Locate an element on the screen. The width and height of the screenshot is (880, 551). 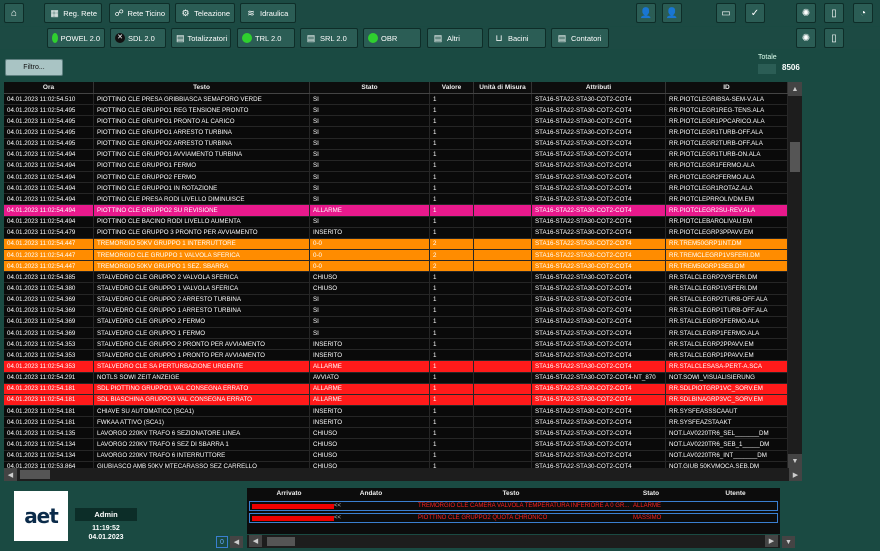
column-header: Stato is located at coordinates (370, 87).